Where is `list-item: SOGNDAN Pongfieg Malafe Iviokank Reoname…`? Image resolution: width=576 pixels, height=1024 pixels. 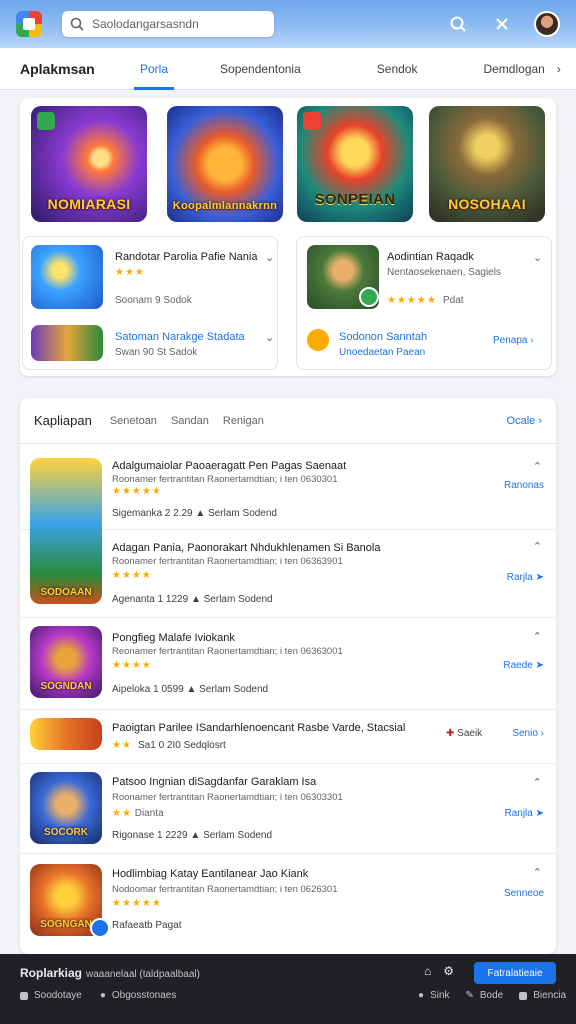 list-item: SOGNDAN Pongfieg Malafe Iviokank Reoname… is located at coordinates (288, 664).